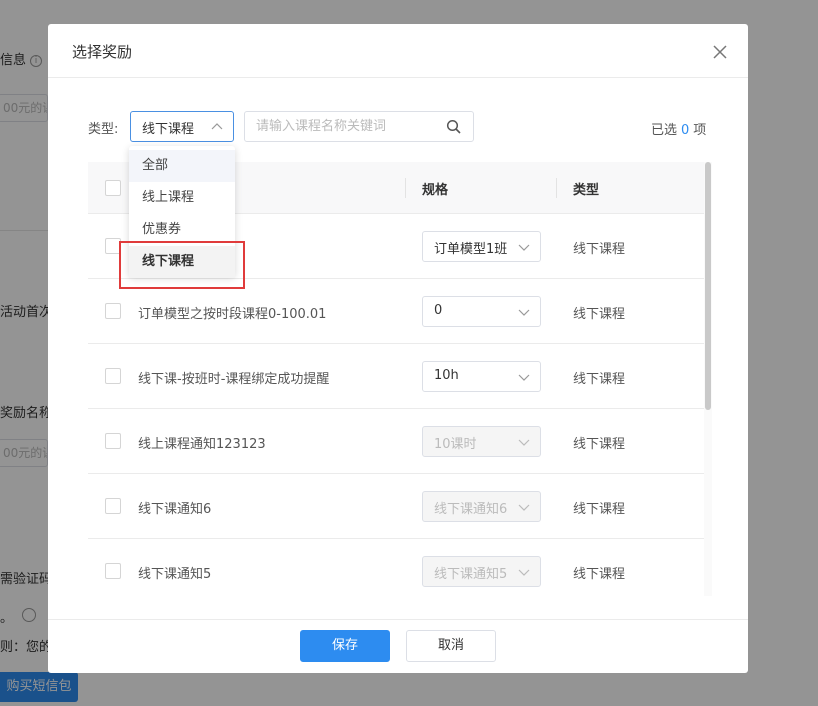 The image size is (818, 706). I want to click on spec-value: 10课时, so click(455, 444).